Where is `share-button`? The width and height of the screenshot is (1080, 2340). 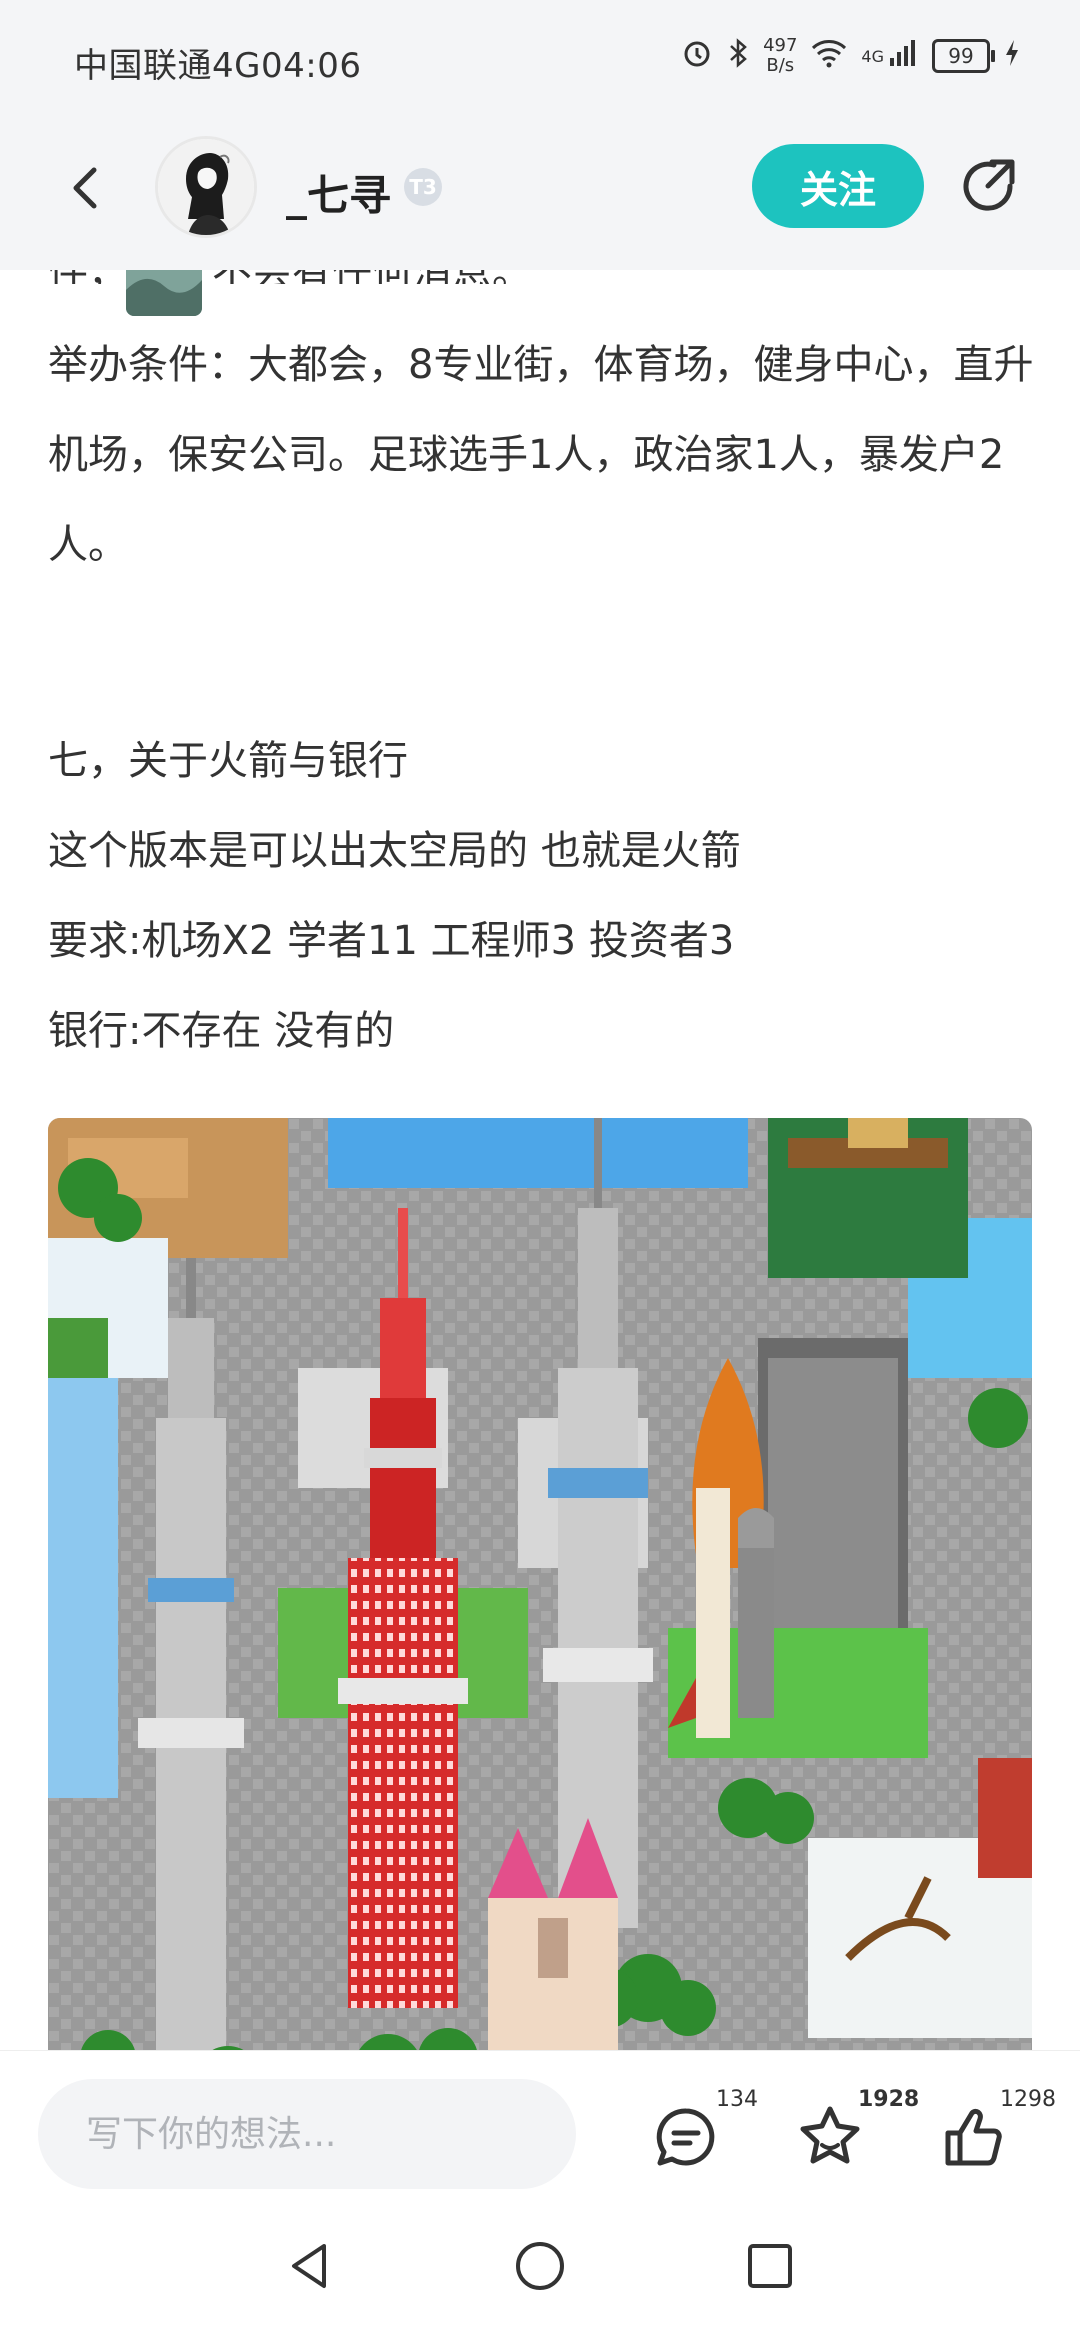
share-button is located at coordinates (989, 187).